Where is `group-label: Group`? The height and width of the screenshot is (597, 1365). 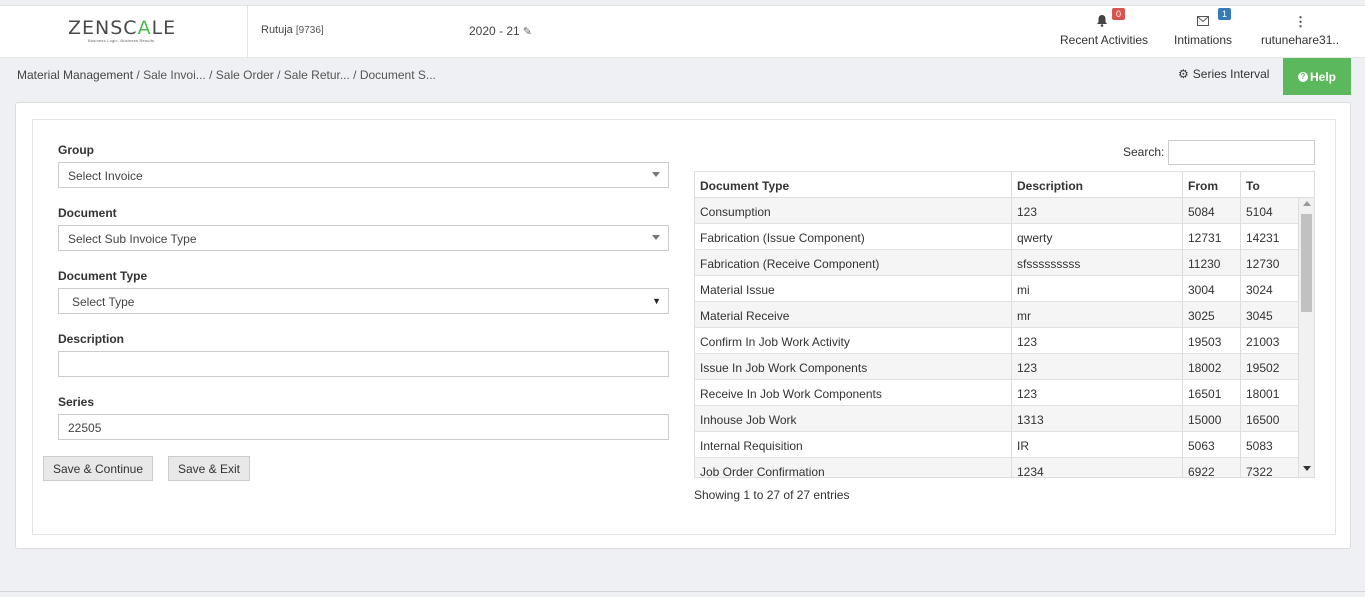 group-label: Group is located at coordinates (76, 150).